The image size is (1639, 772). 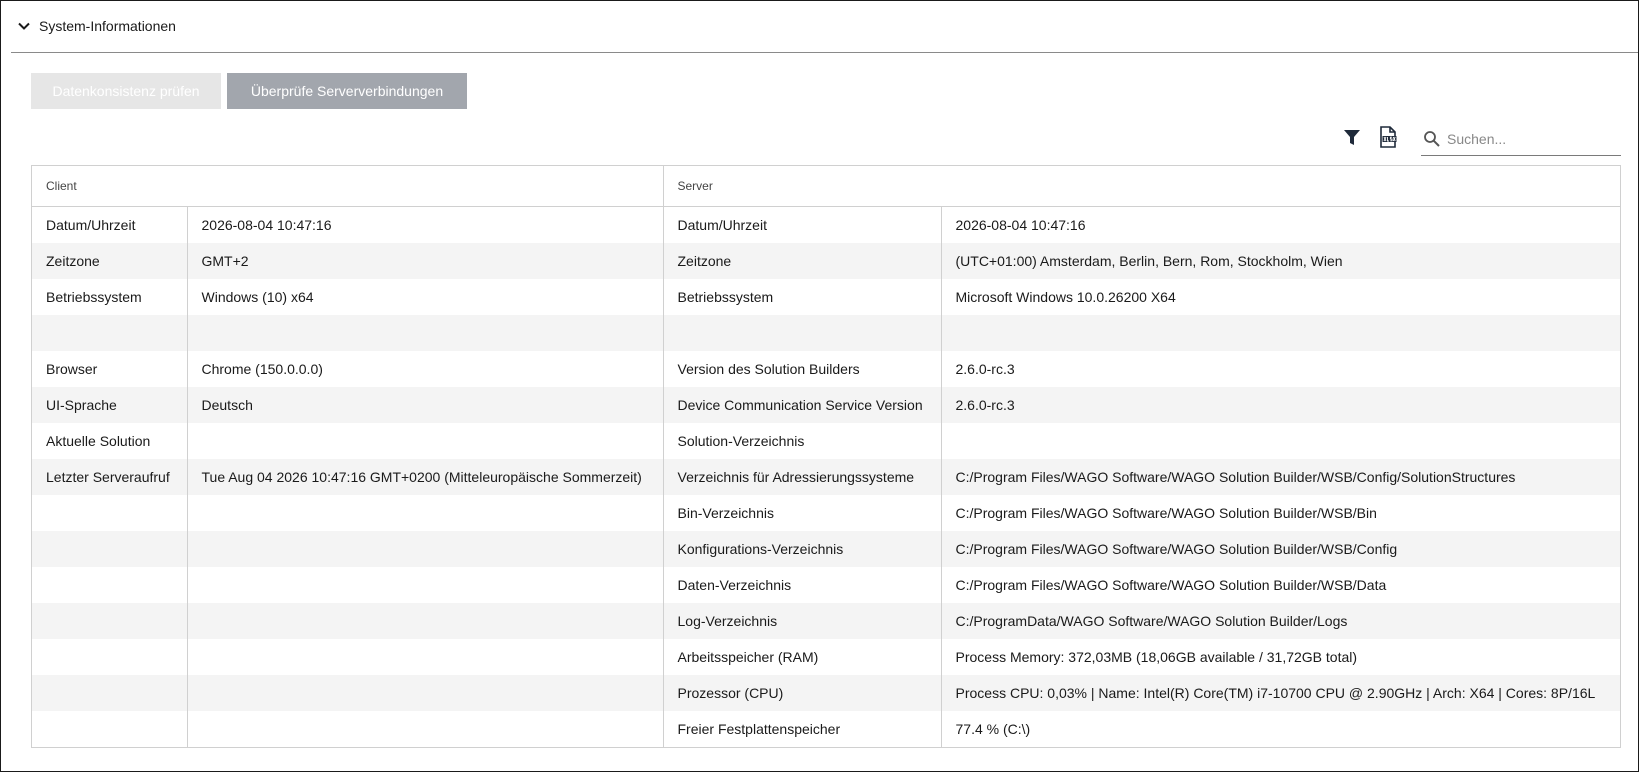 What do you see at coordinates (1388, 137) in the screenshot?
I see `xlsx-export-icon` at bounding box center [1388, 137].